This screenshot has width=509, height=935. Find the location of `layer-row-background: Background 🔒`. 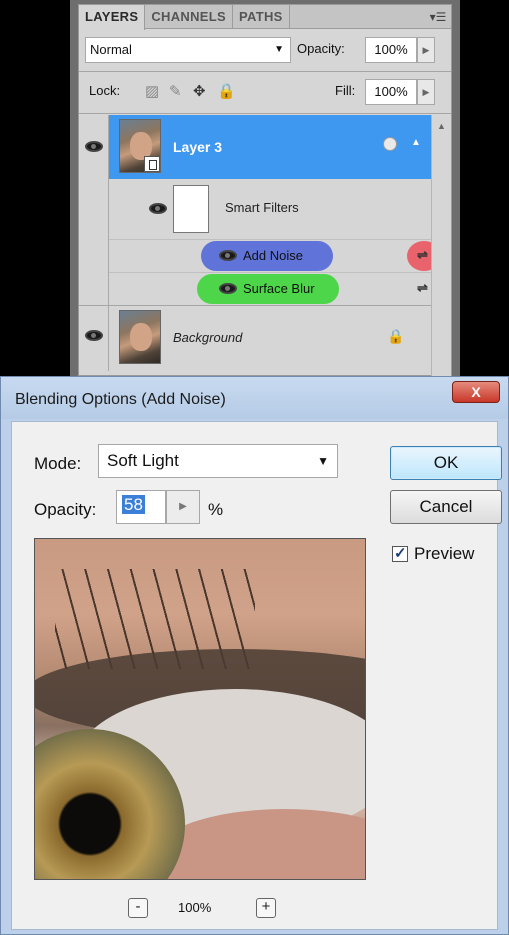

layer-row-background: Background 🔒 is located at coordinates (255, 338).